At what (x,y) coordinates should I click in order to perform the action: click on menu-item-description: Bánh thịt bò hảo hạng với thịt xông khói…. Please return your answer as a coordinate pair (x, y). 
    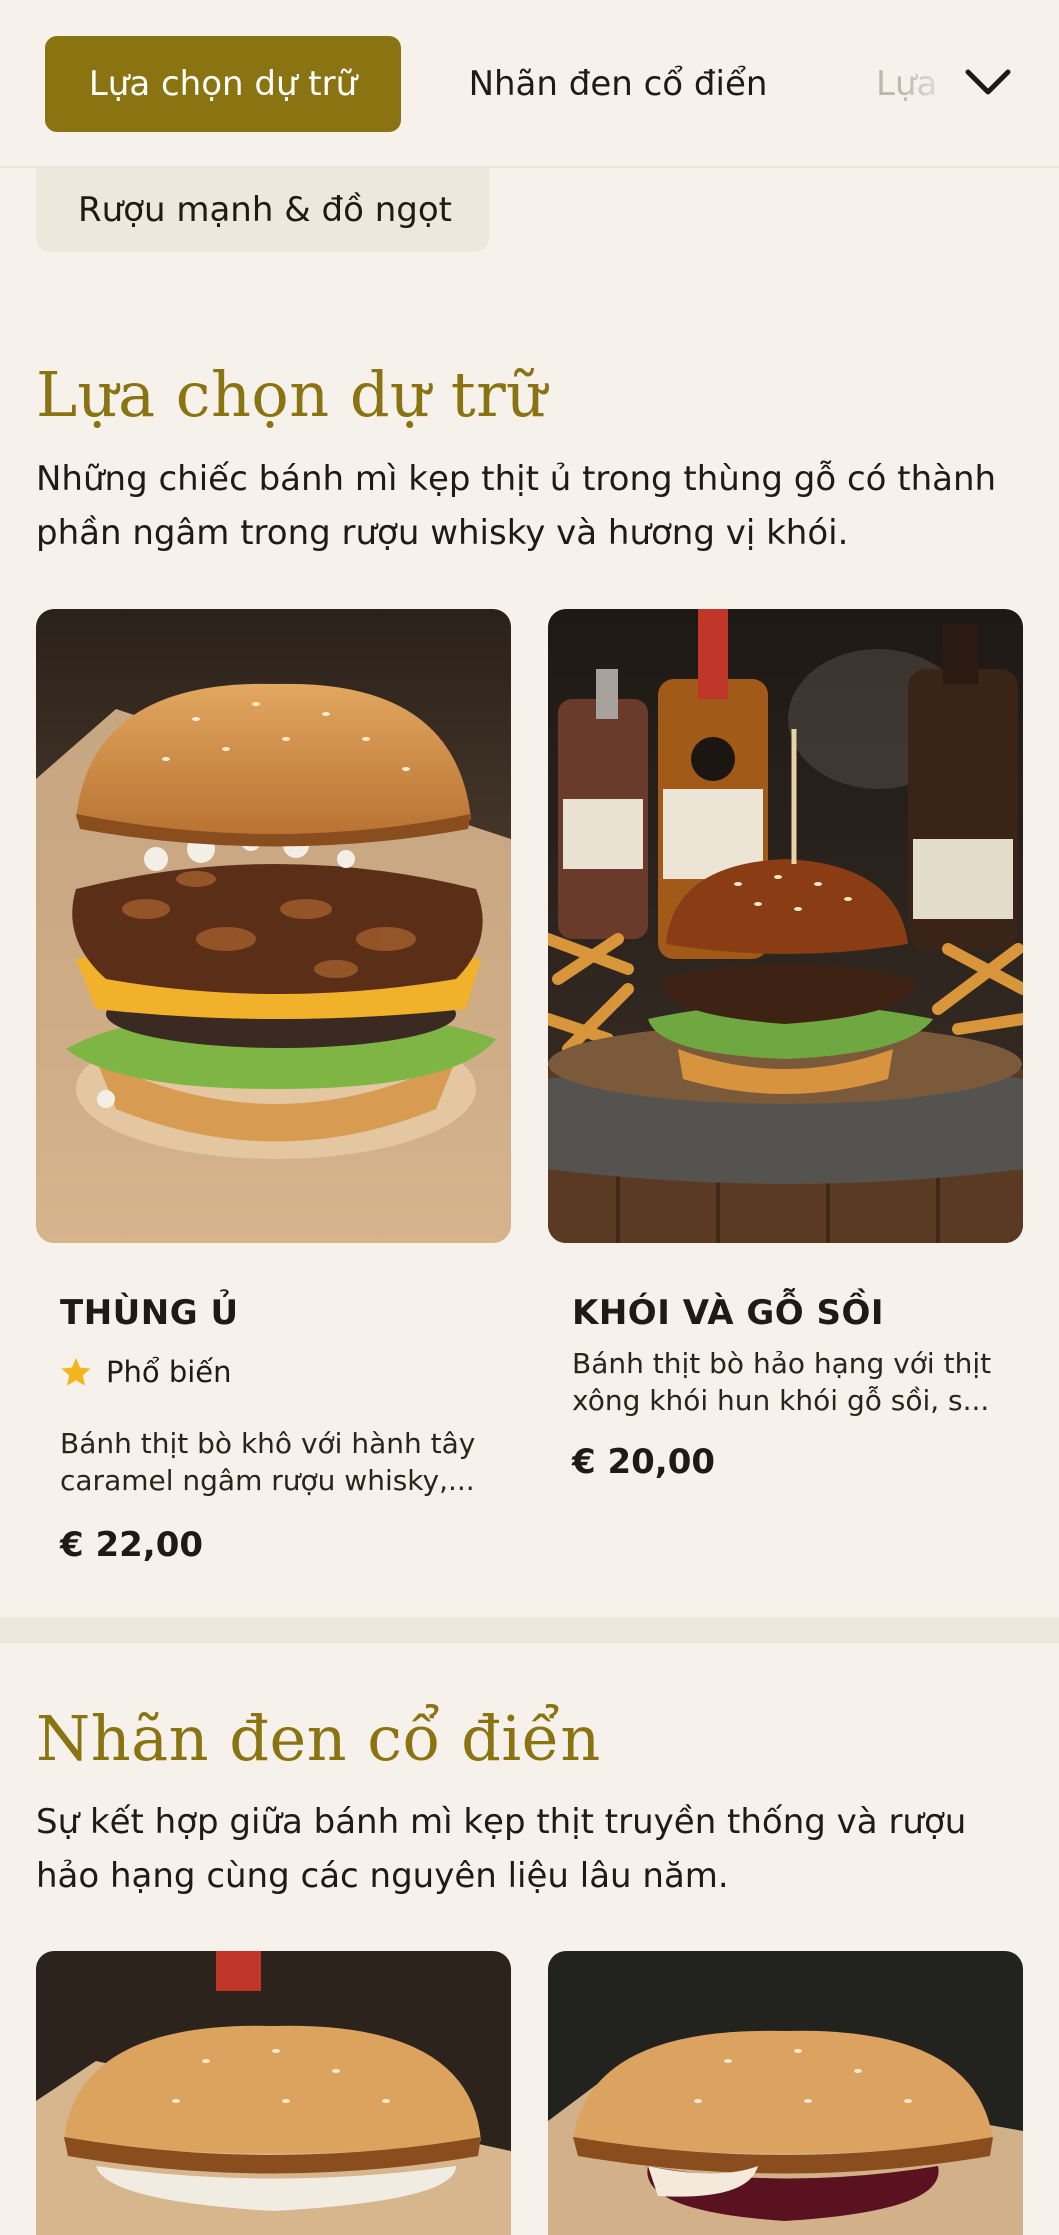
    Looking at the image, I should click on (787, 1382).